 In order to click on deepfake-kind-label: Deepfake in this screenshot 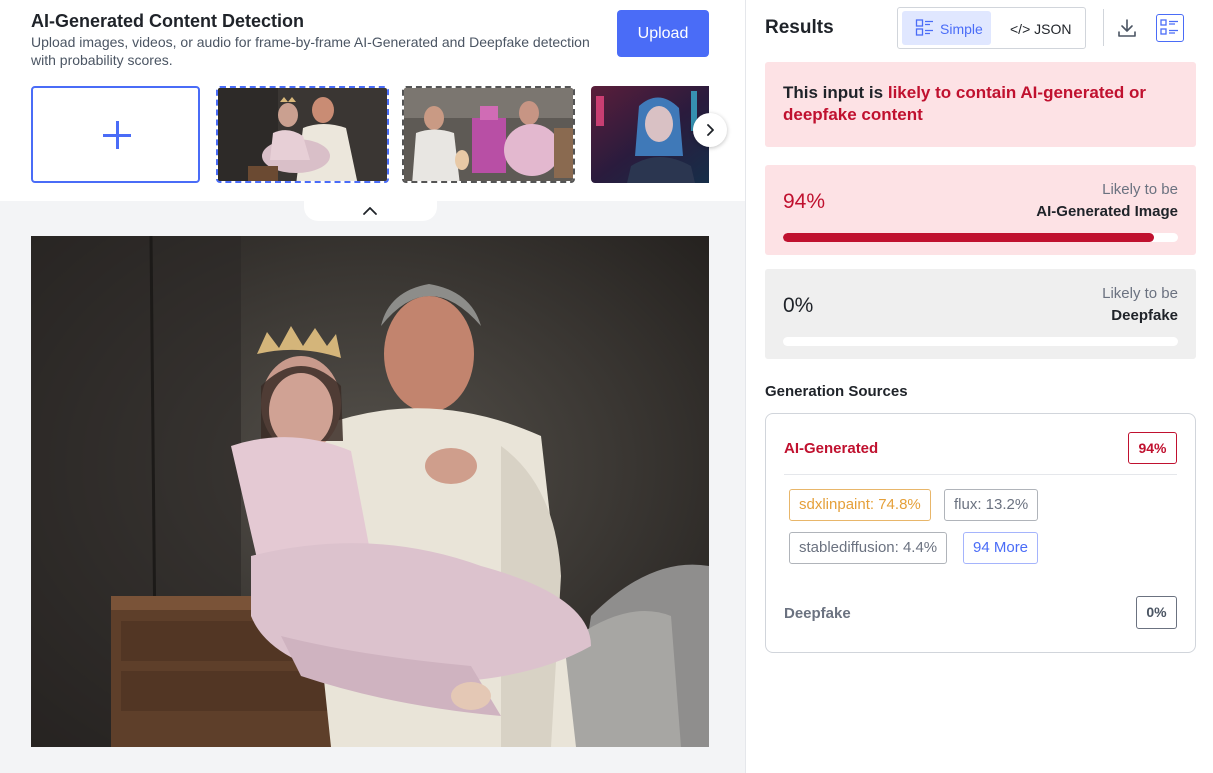, I will do `click(1144, 315)`.